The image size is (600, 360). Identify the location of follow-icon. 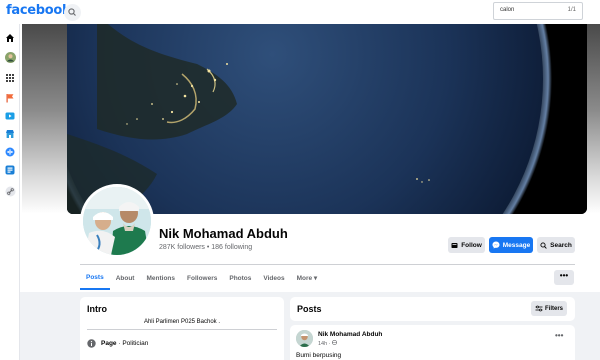
(454, 245).